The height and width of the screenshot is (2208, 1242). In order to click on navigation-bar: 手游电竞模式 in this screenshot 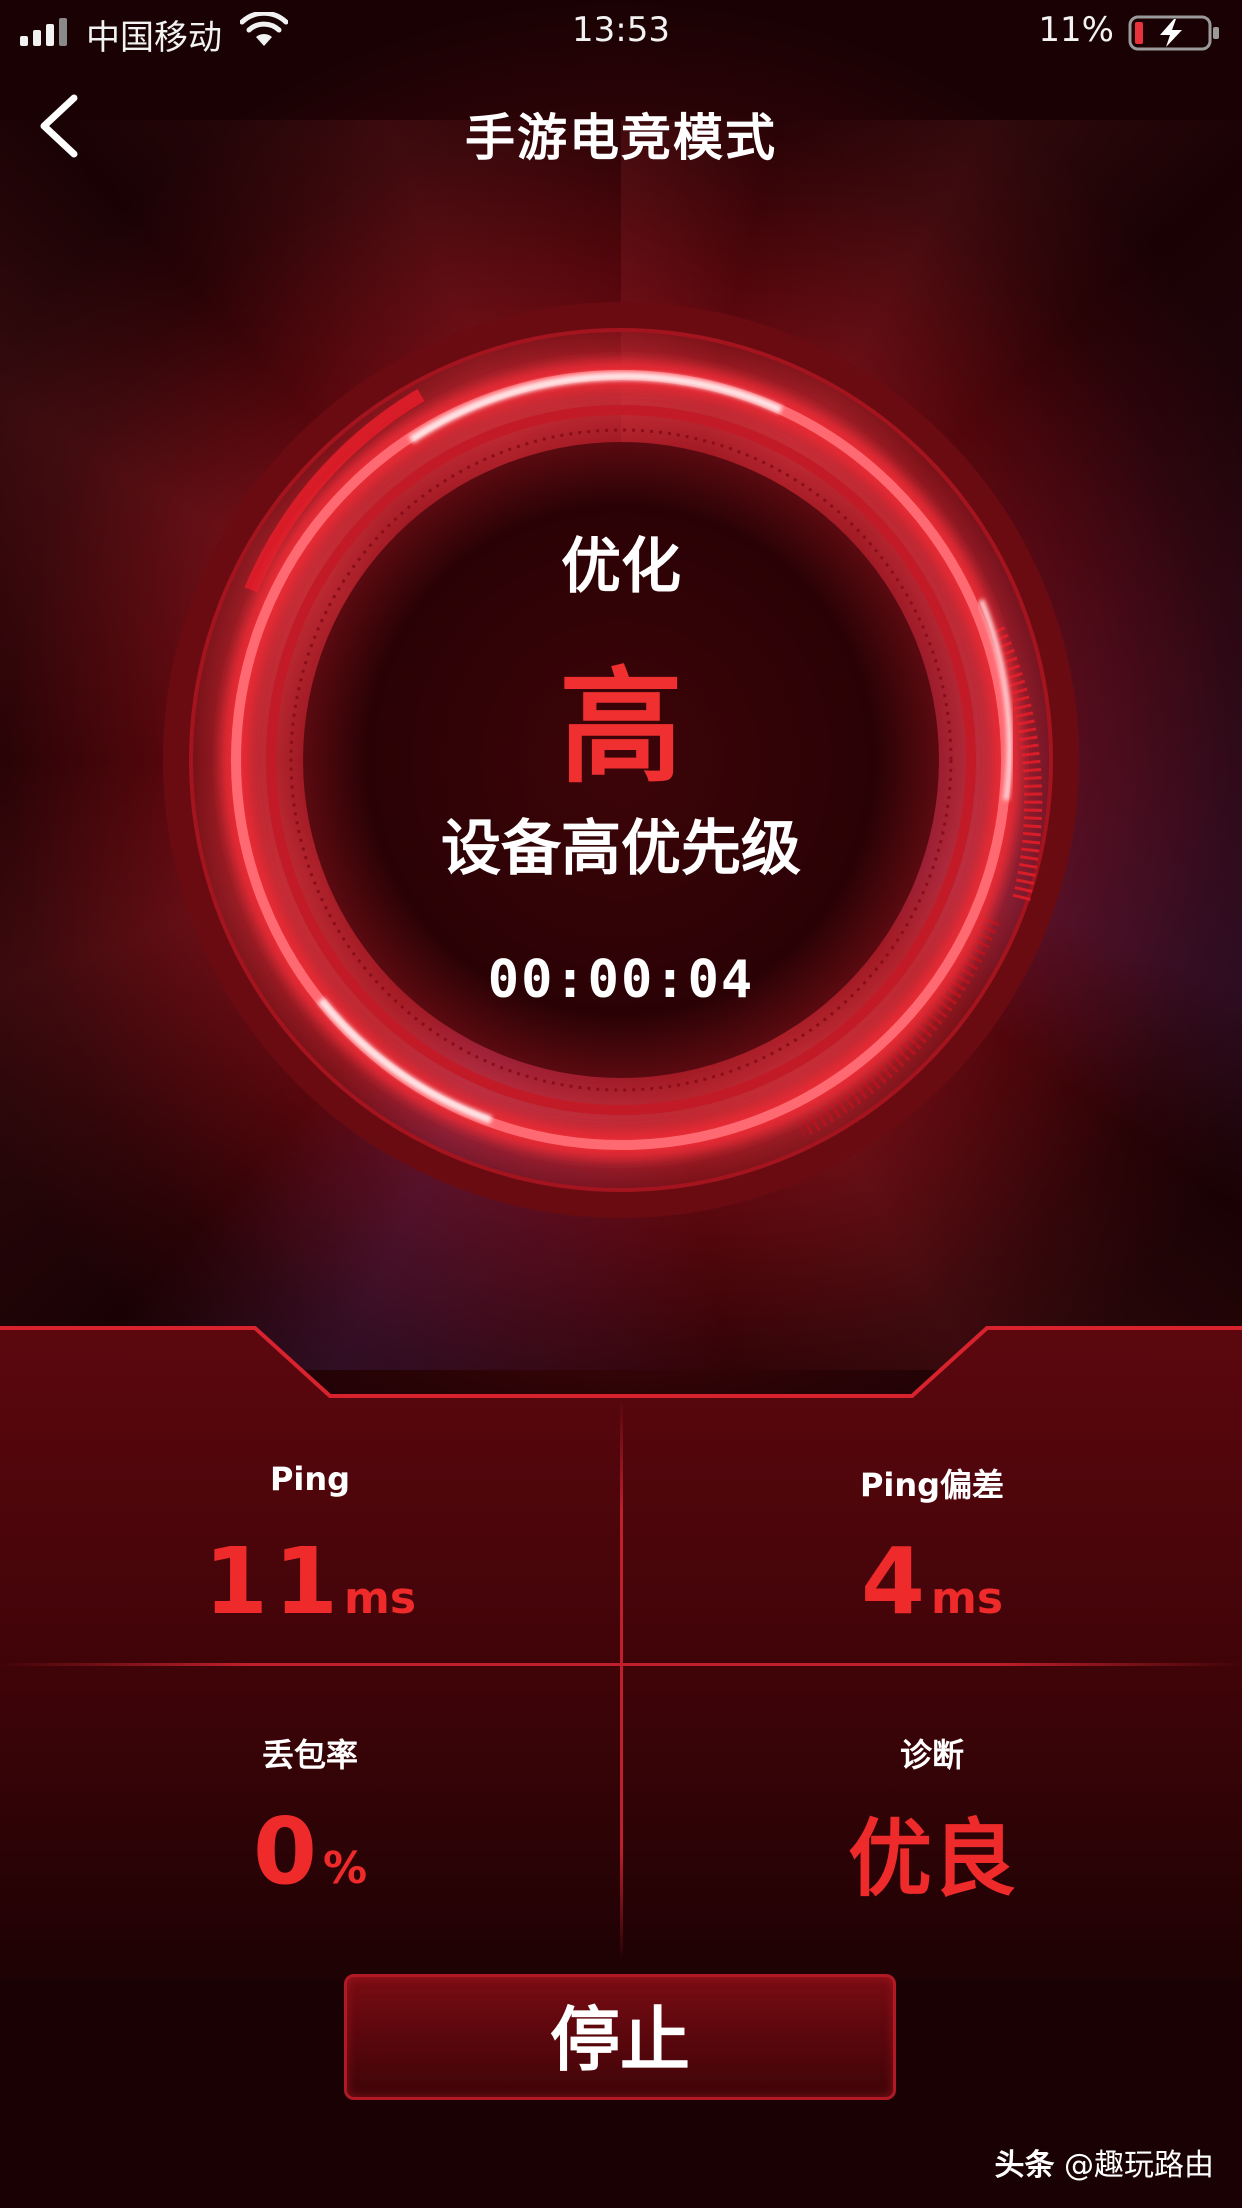, I will do `click(621, 127)`.